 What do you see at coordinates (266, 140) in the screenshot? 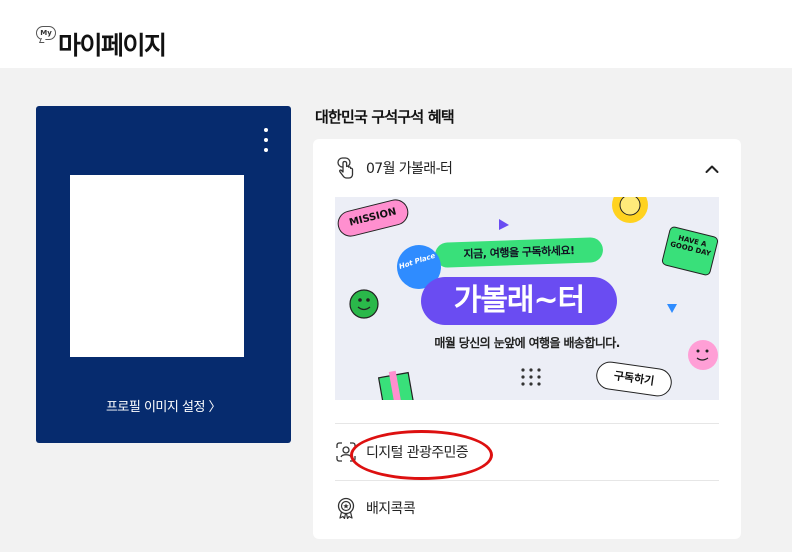
I see `more-options-icon` at bounding box center [266, 140].